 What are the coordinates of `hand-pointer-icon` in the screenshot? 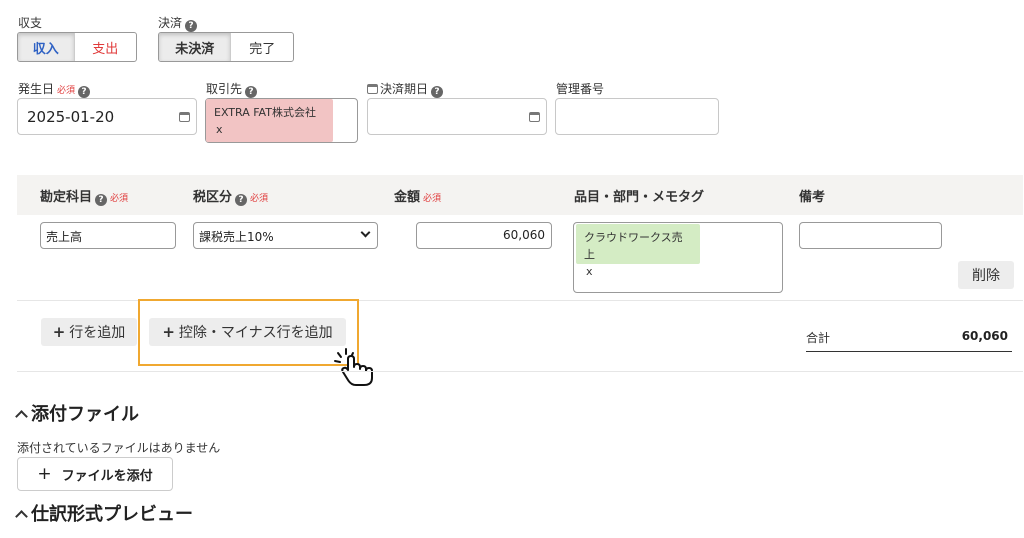 It's located at (353, 367).